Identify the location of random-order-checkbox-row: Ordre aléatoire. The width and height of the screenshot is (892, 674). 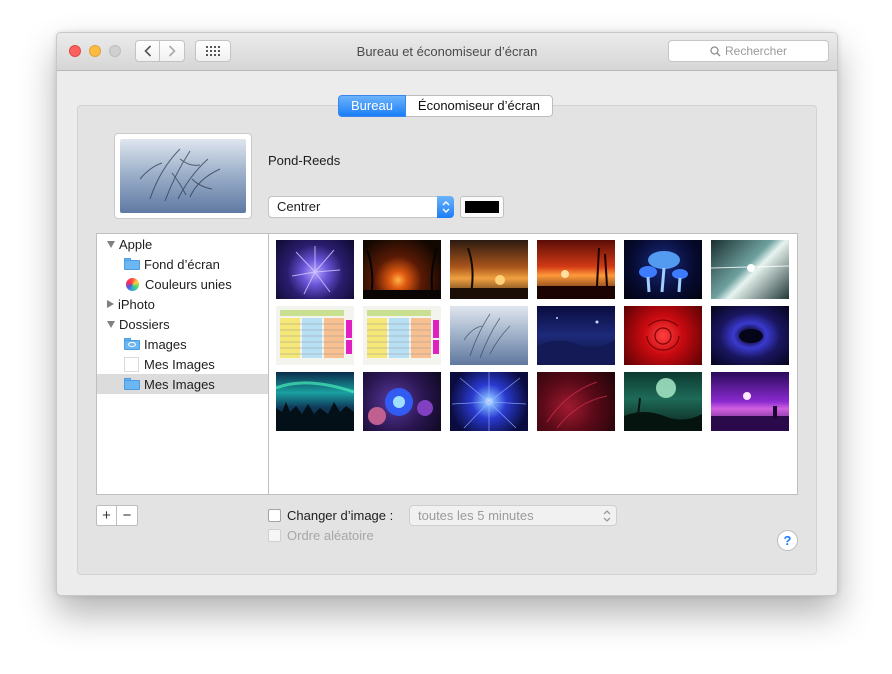
(321, 535).